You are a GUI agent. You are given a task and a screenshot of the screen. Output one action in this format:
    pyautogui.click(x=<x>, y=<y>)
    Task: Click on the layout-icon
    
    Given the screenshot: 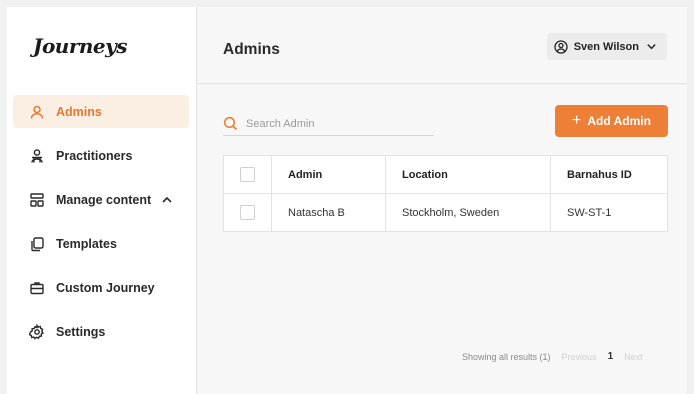 What is the action you would take?
    pyautogui.click(x=37, y=200)
    